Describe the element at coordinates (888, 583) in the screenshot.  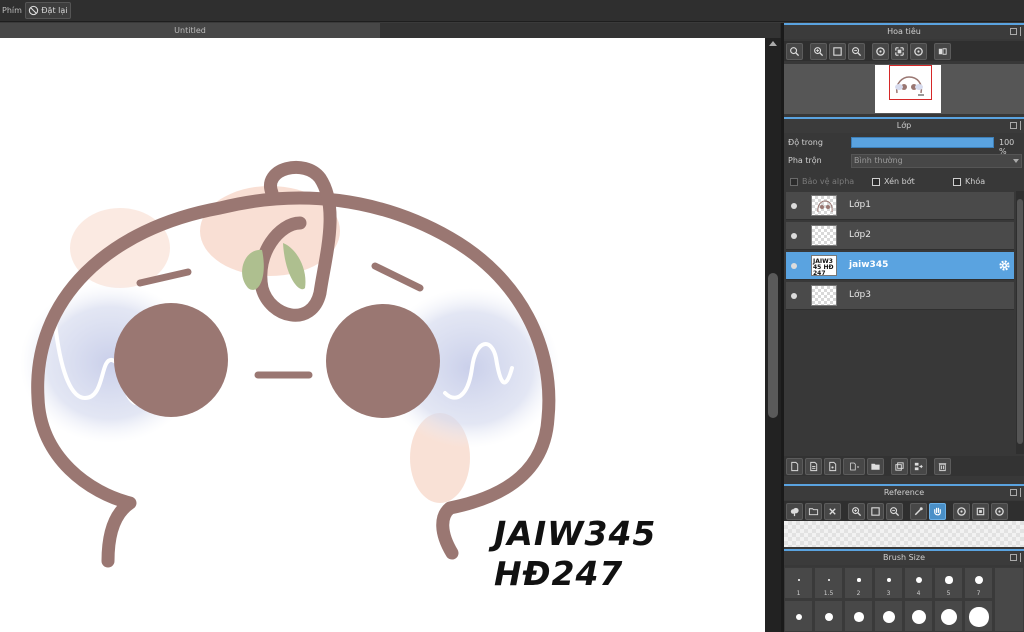
I see `brush-size-preset: 3` at that location.